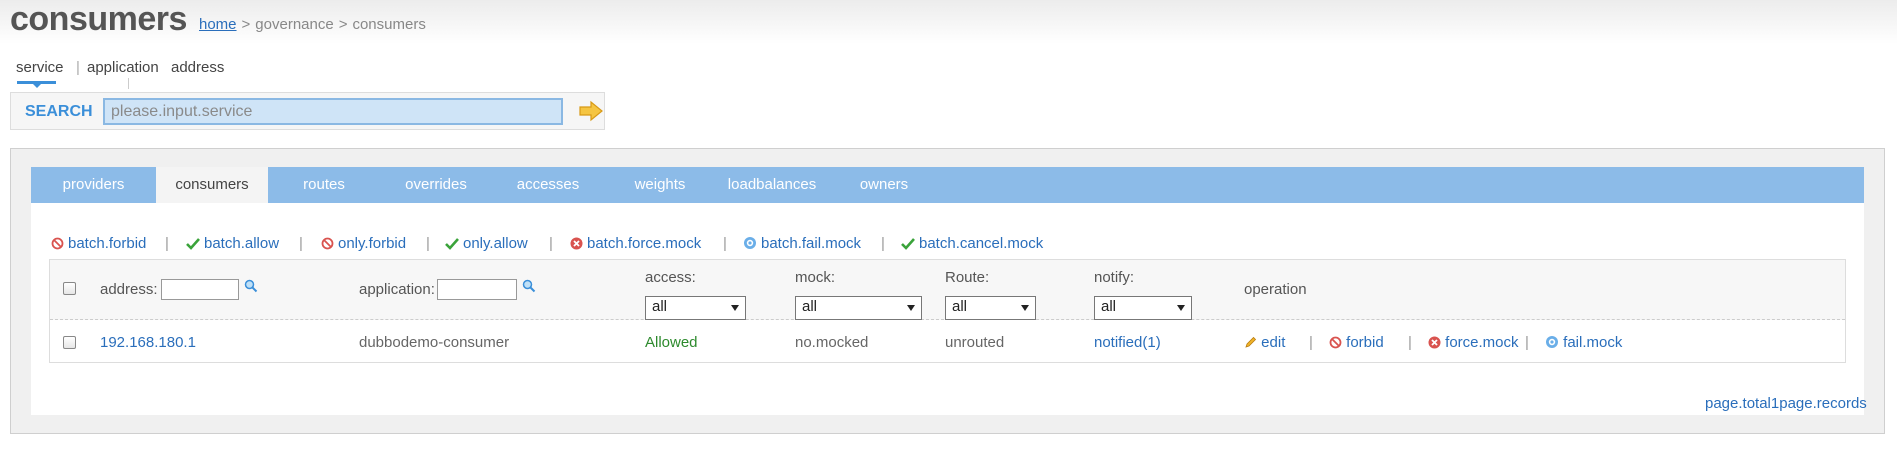  What do you see at coordinates (37, 86) in the screenshot?
I see `active-tab-caret` at bounding box center [37, 86].